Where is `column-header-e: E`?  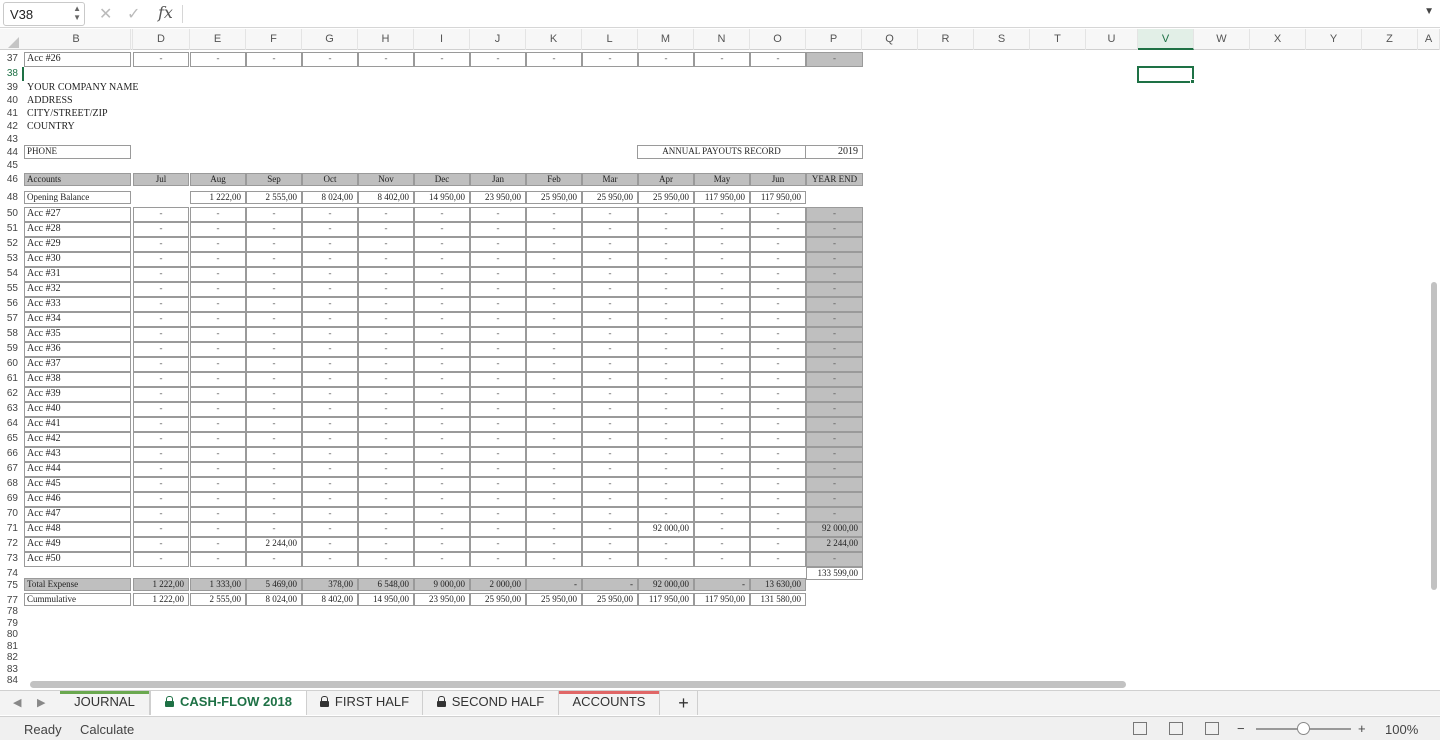
column-header-e: E is located at coordinates (218, 39).